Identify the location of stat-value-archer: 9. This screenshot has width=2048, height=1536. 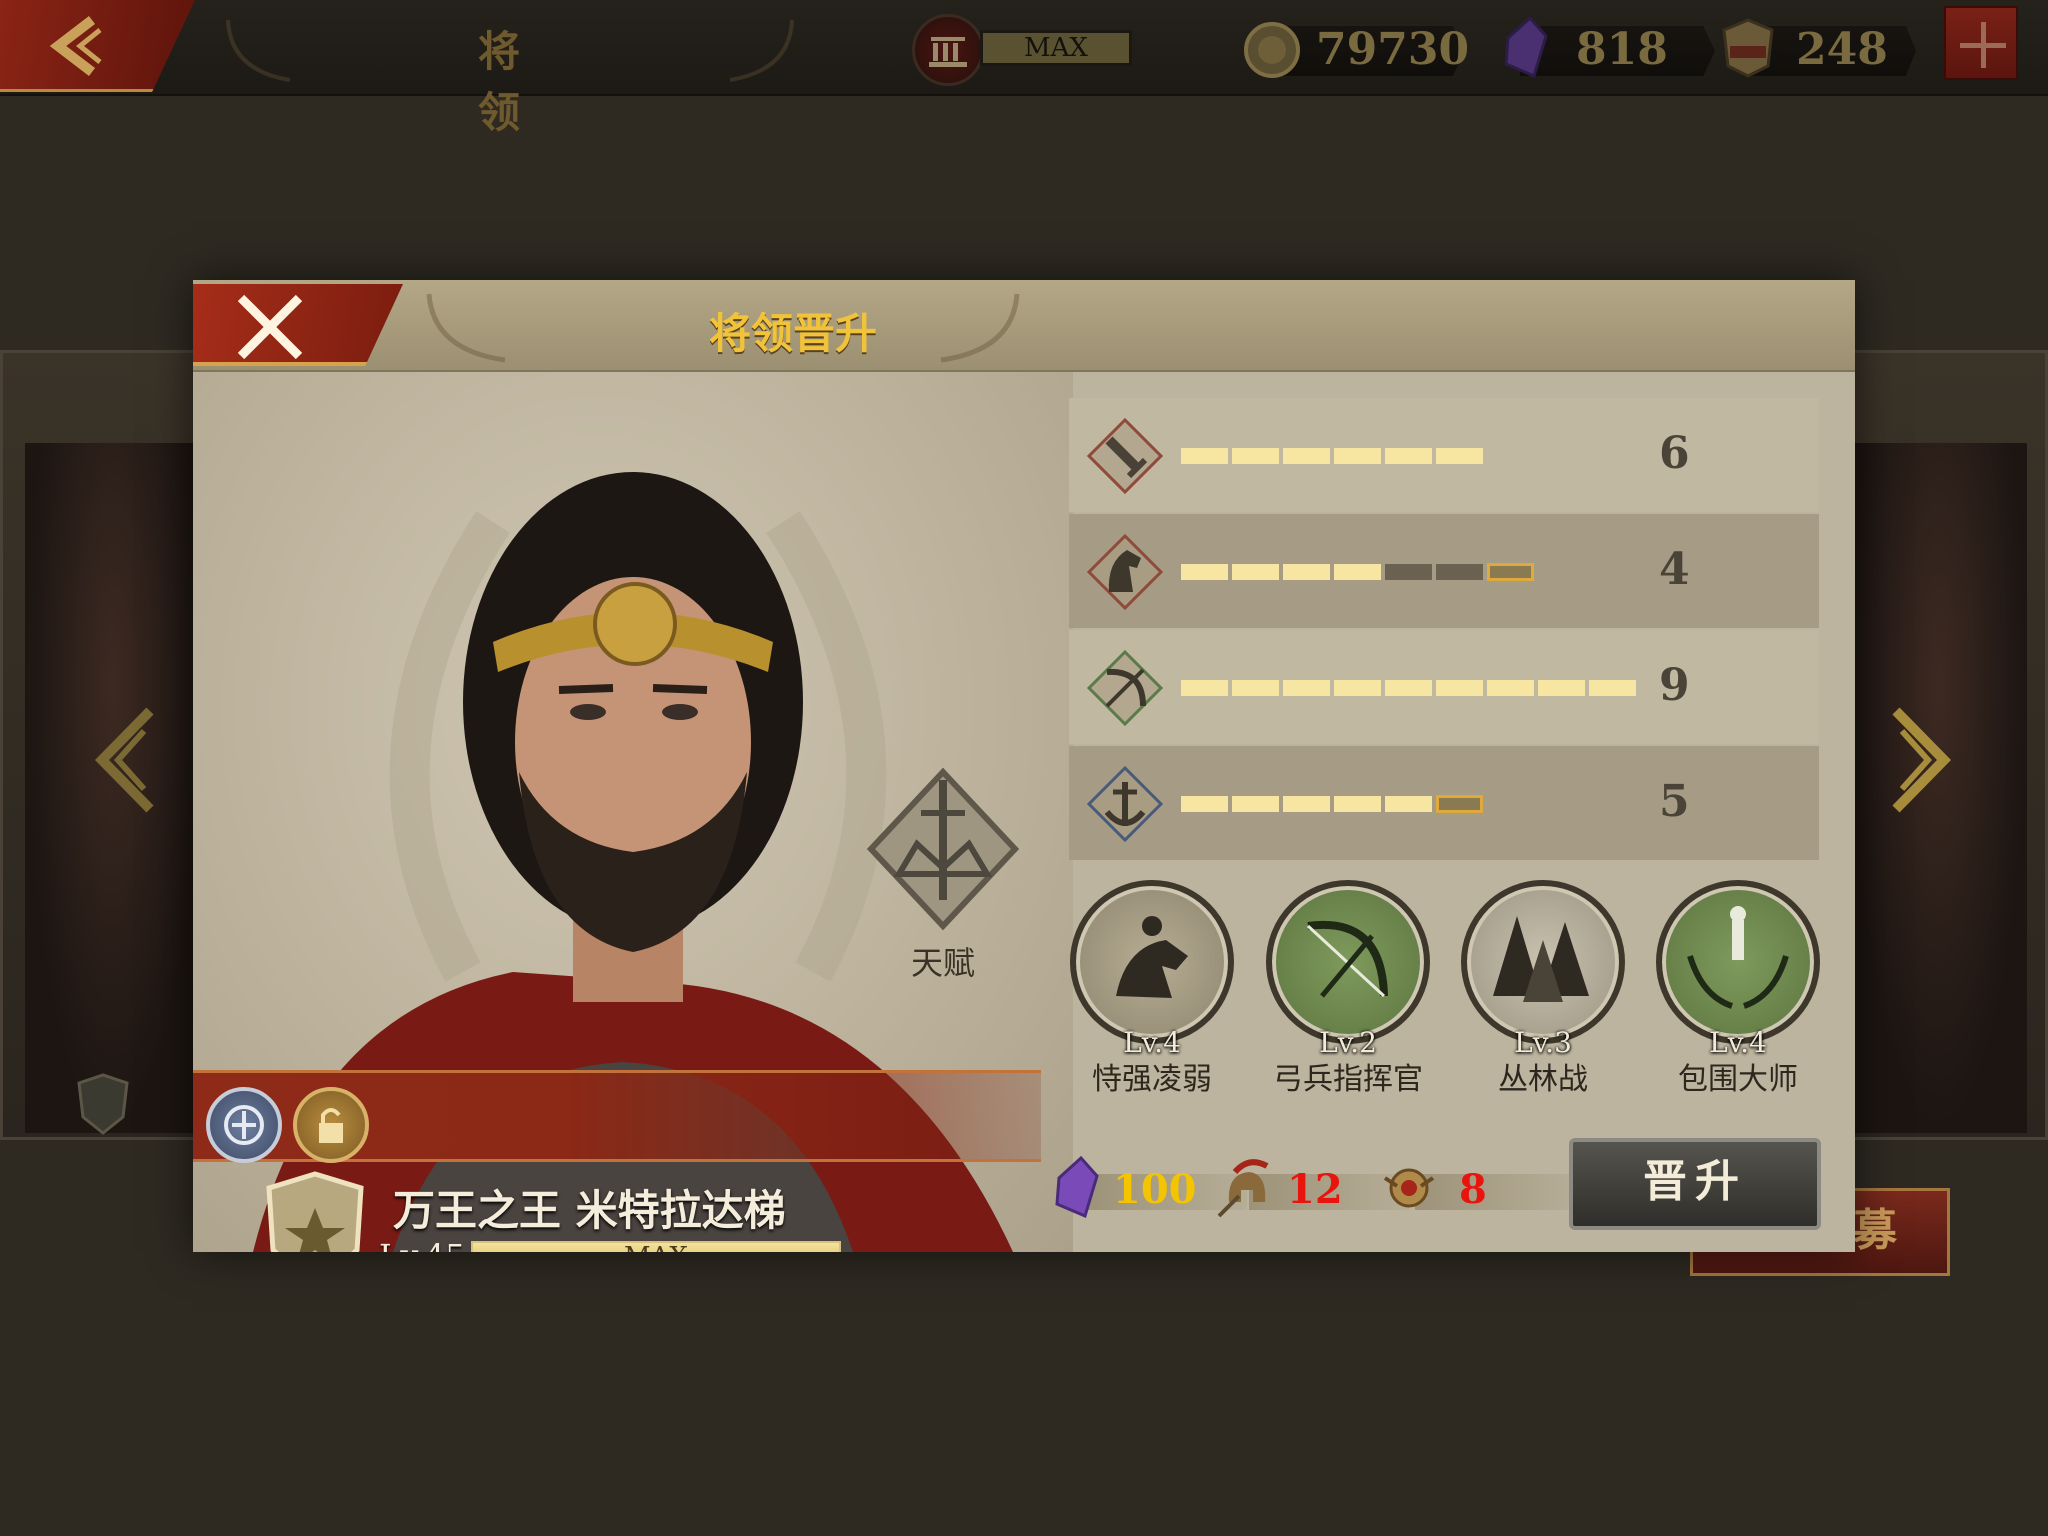
(1674, 685).